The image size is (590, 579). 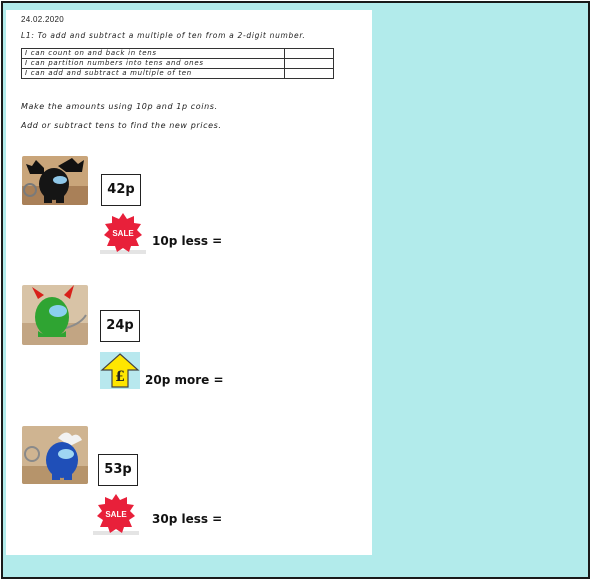 What do you see at coordinates (120, 326) in the screenshot?
I see `price-box: 24p` at bounding box center [120, 326].